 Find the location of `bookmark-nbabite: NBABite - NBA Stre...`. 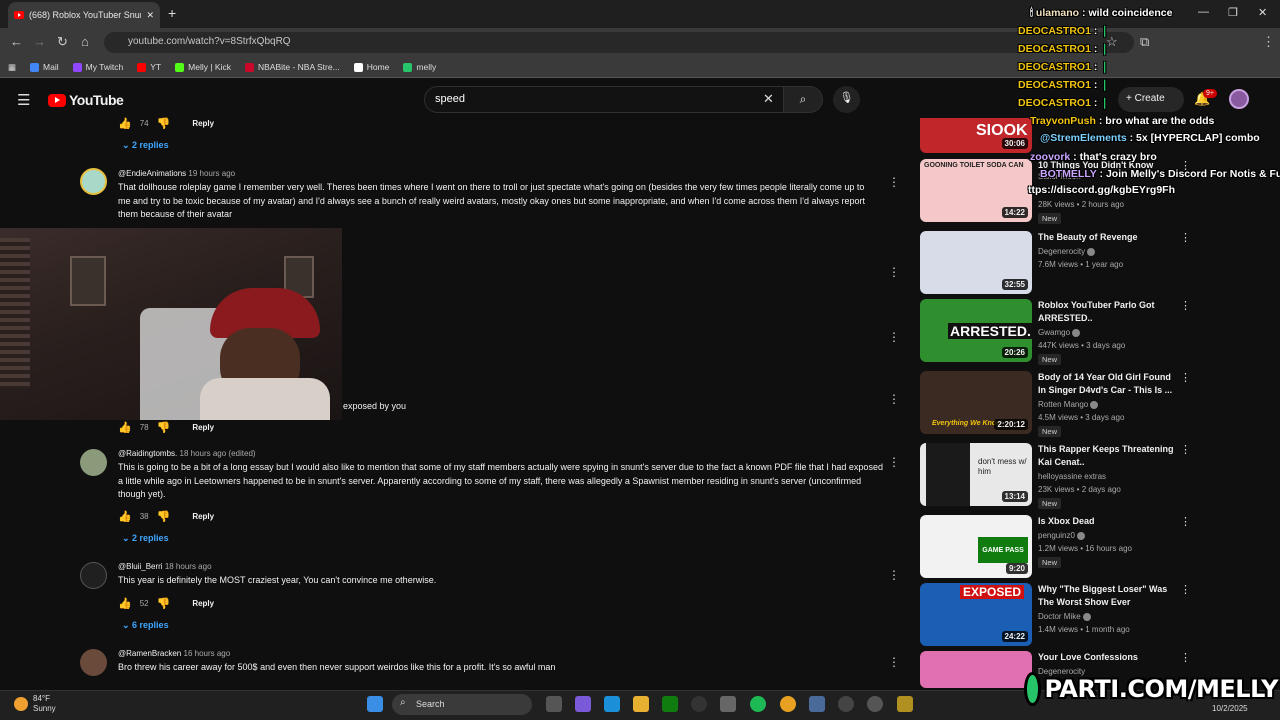

bookmark-nbabite: NBABite - NBA Stre... is located at coordinates (292, 67).